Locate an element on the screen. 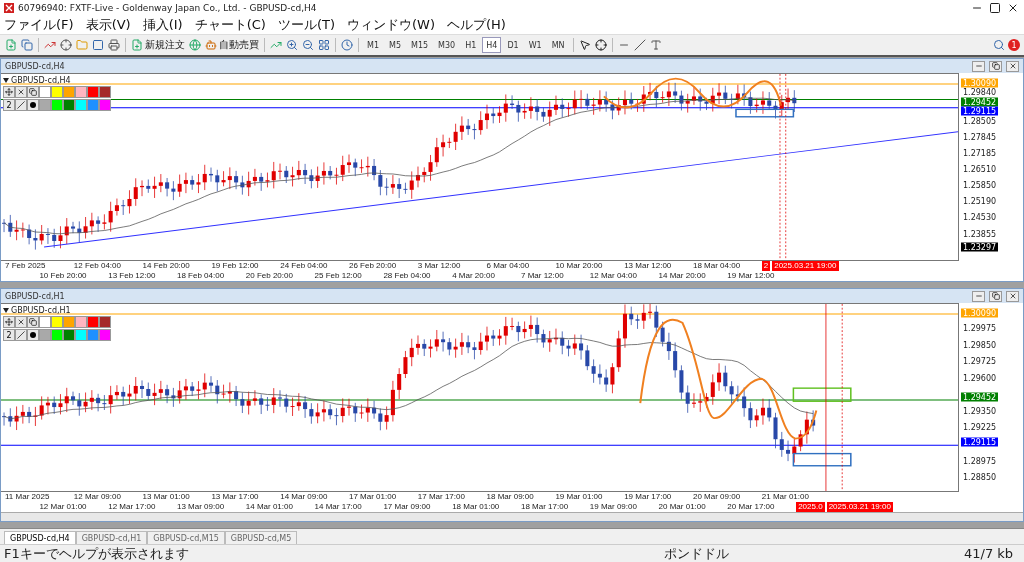 The image size is (1024, 562). new-order-icon is located at coordinates (137, 45).